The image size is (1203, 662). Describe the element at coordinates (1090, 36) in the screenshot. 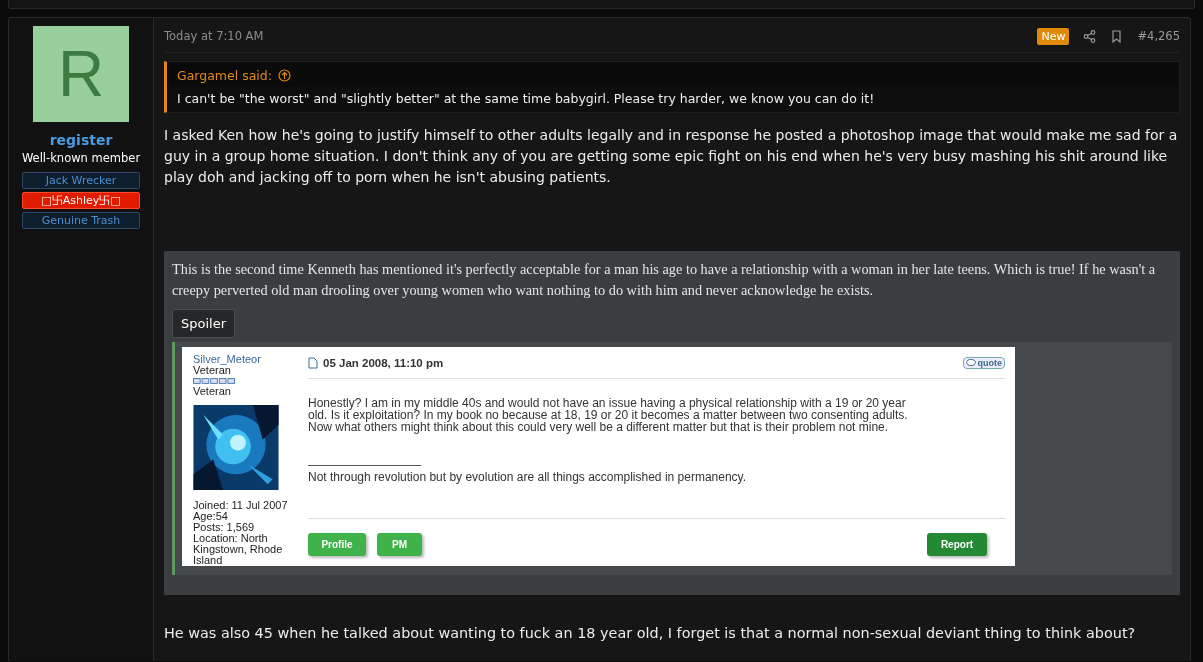

I see `share-icon` at that location.